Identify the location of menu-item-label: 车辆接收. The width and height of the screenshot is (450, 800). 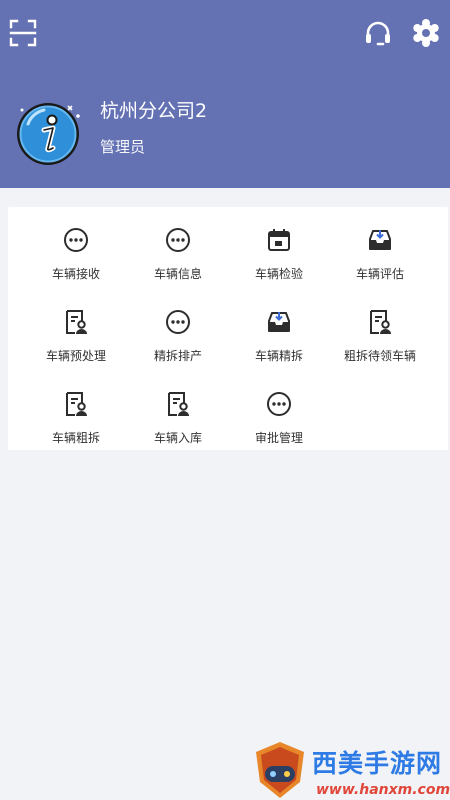
(75, 274).